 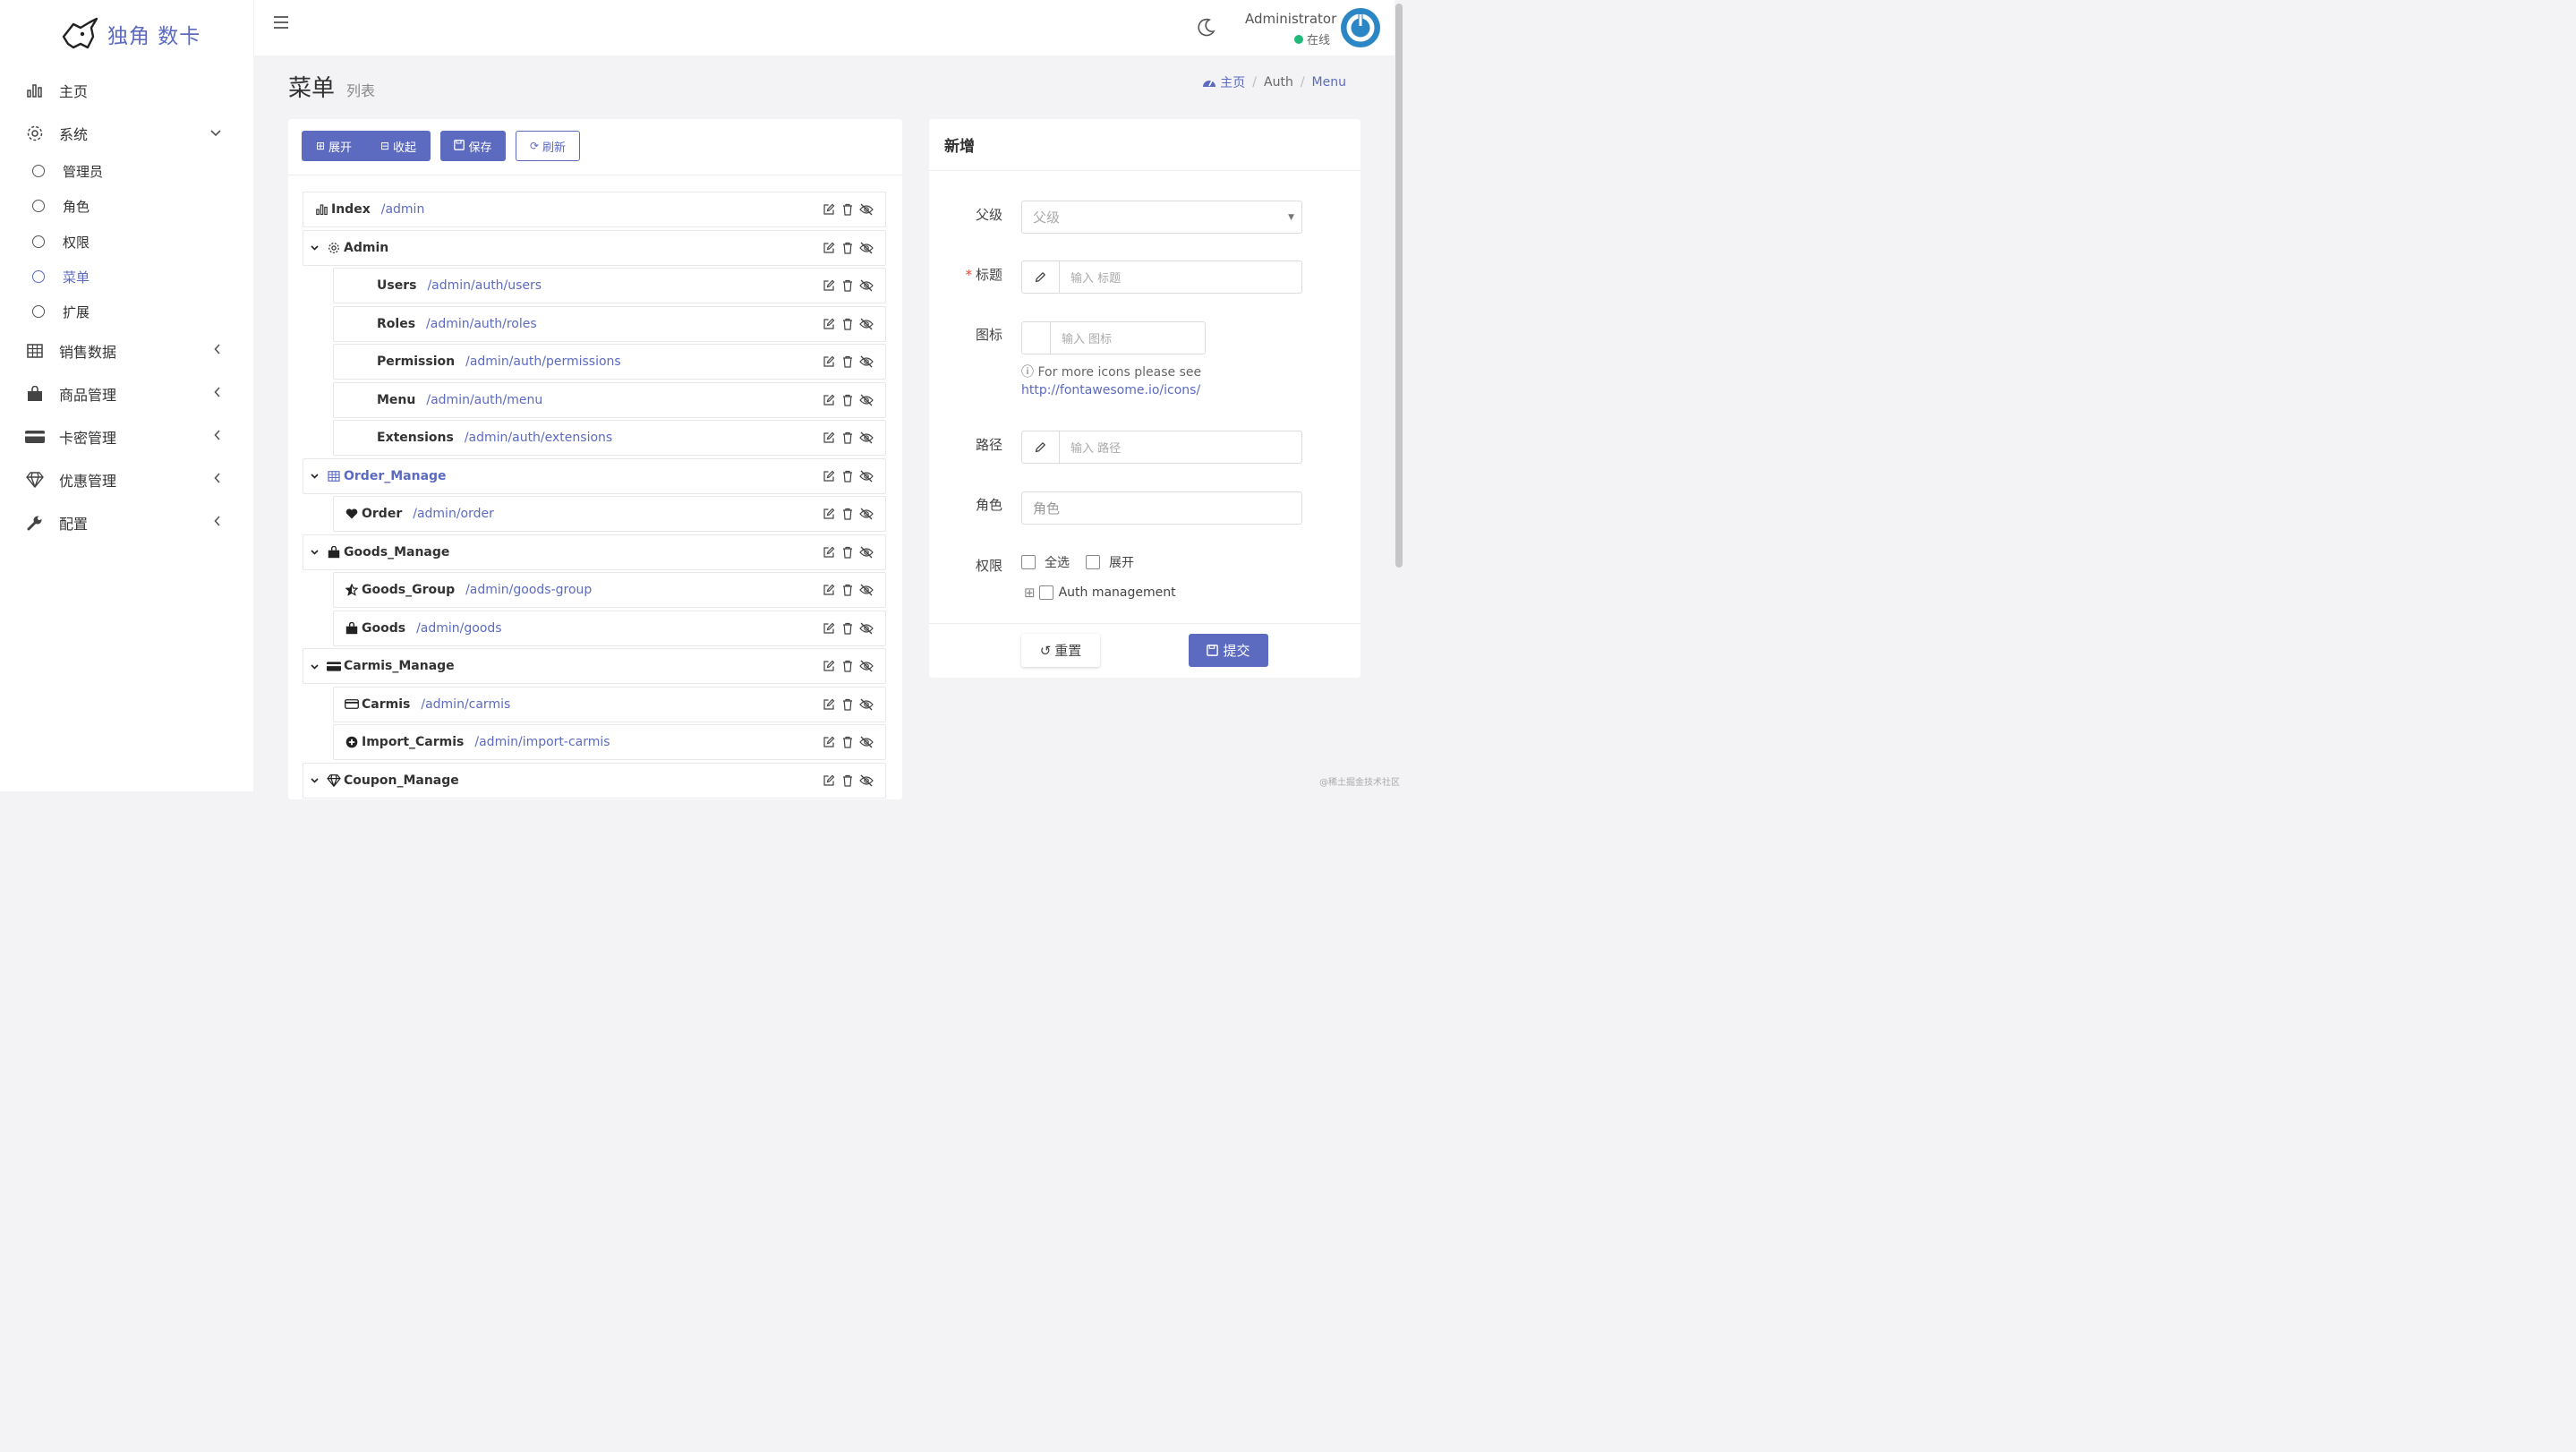 I want to click on tree-child-row: Import_Carmis/admin/import-carmis, so click(x=609, y=742).